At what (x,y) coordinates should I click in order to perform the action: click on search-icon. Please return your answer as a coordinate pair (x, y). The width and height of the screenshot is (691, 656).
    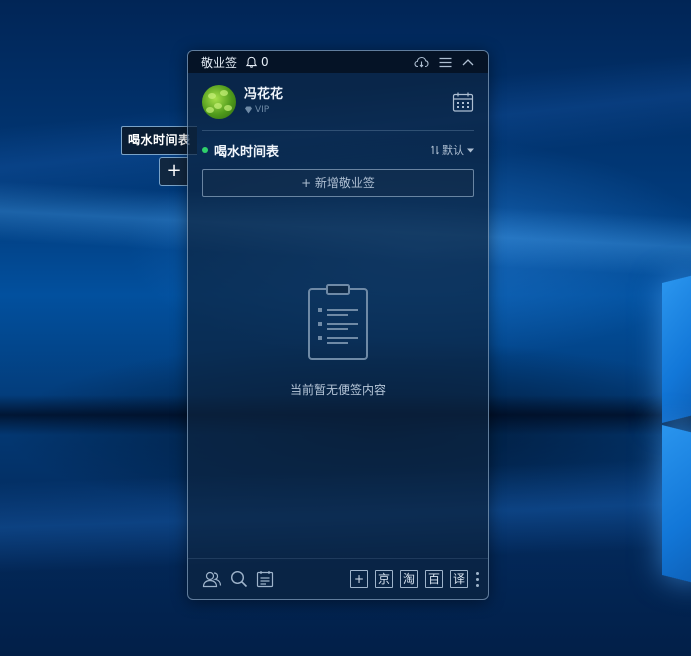
    Looking at the image, I should click on (239, 579).